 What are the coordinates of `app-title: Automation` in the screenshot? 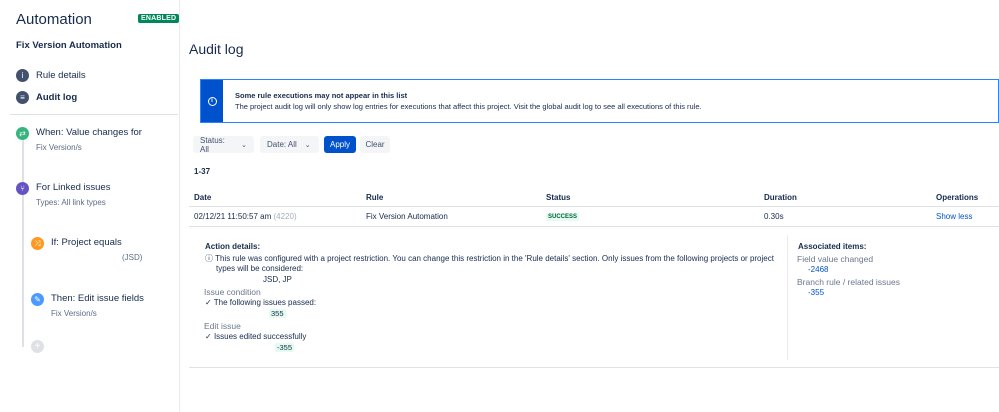 It's located at (54, 19).